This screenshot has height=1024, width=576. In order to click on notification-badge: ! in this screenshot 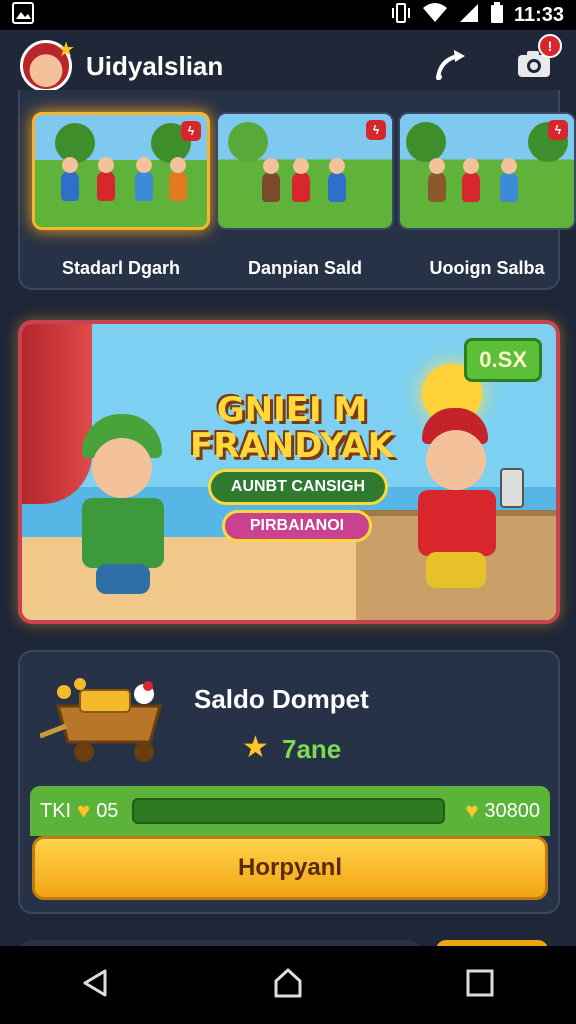, I will do `click(550, 46)`.